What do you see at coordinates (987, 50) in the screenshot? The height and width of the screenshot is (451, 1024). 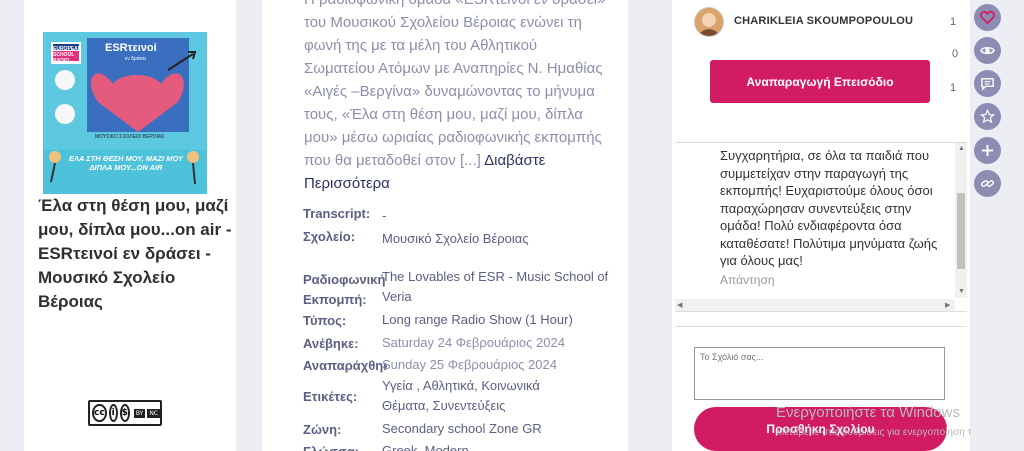 I see `eye-icon` at bounding box center [987, 50].